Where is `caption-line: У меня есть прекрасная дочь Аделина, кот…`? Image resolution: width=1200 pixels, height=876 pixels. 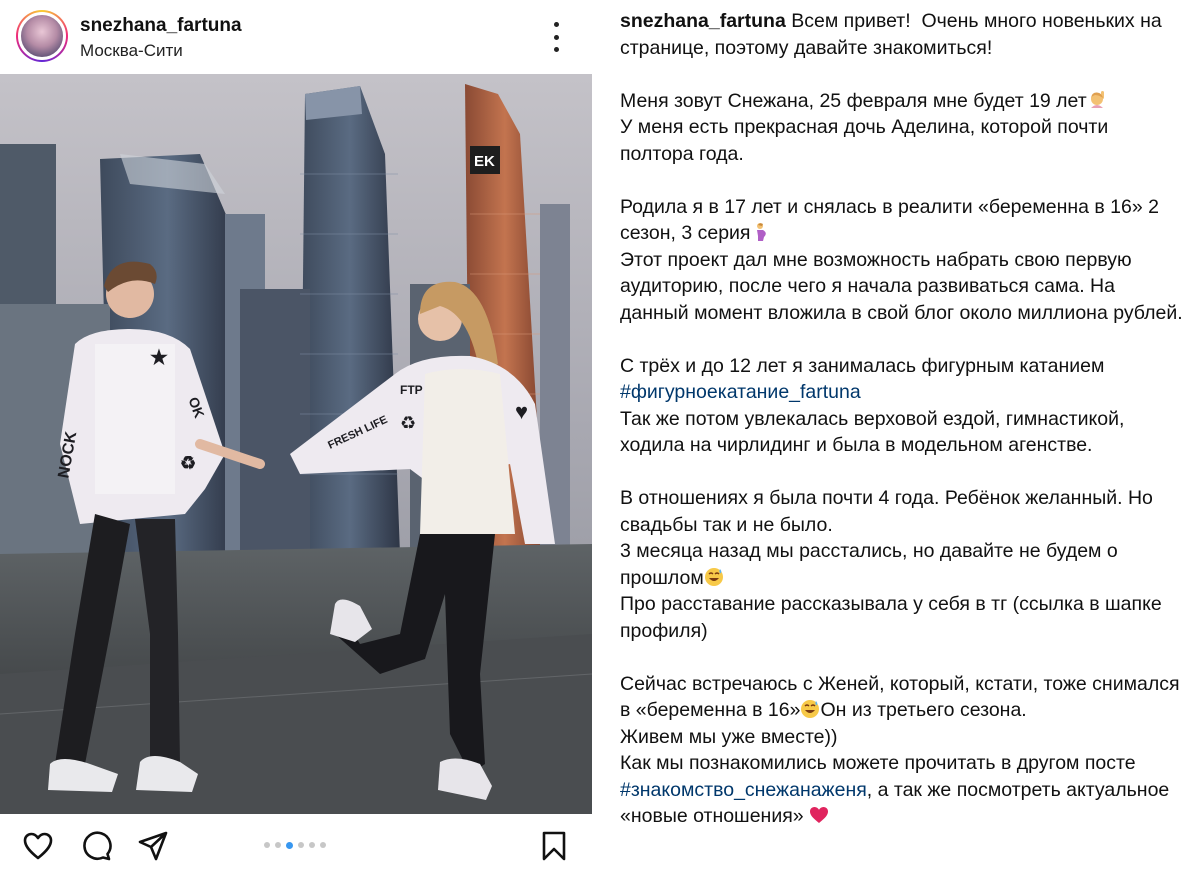 caption-line: У меня есть прекрасная дочь Аделина, кот… is located at coordinates (867, 140).